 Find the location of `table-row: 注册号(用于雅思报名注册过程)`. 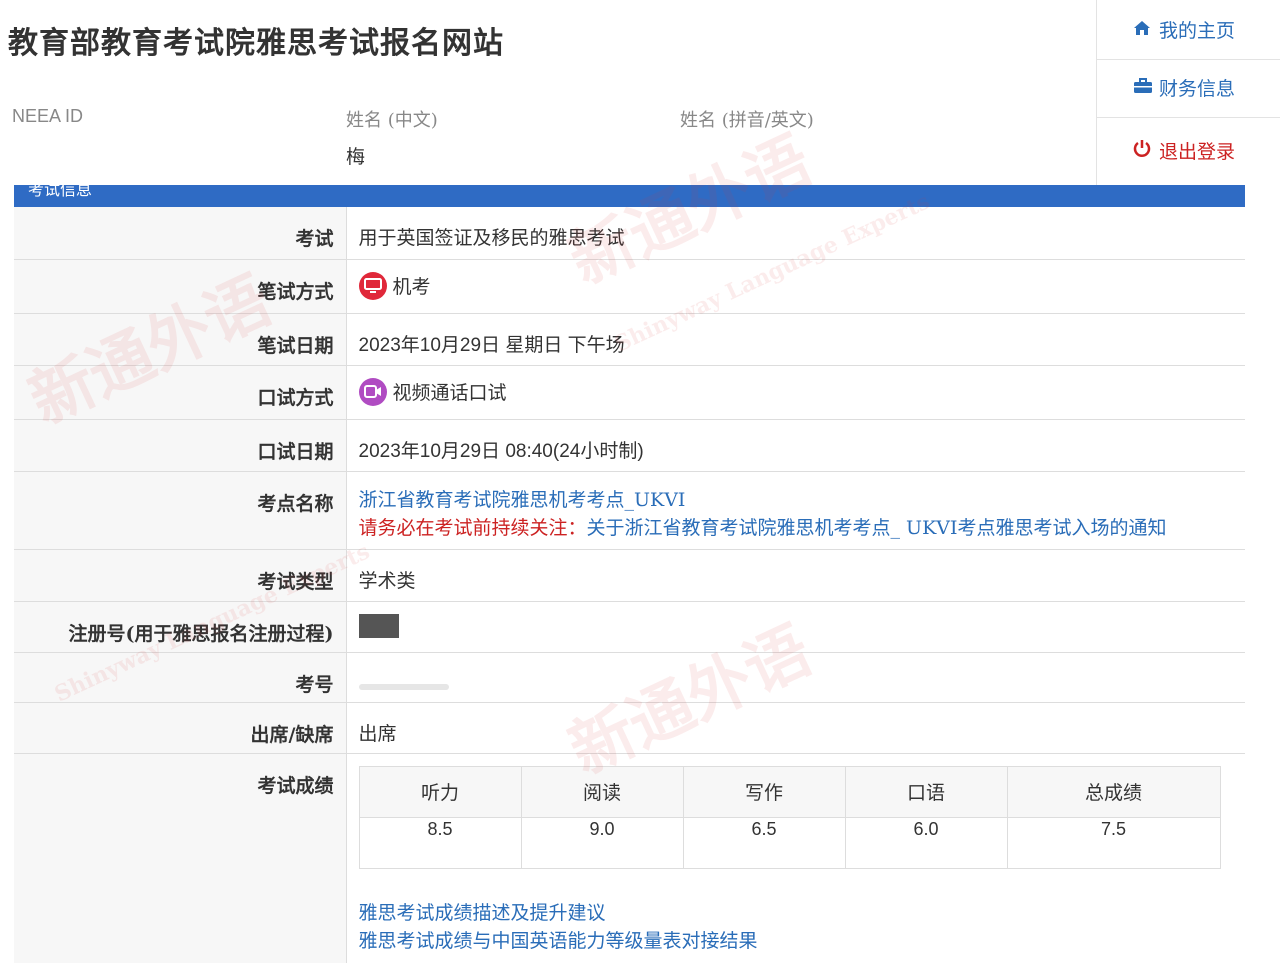

table-row: 注册号(用于雅思报名注册过程) is located at coordinates (629, 627).